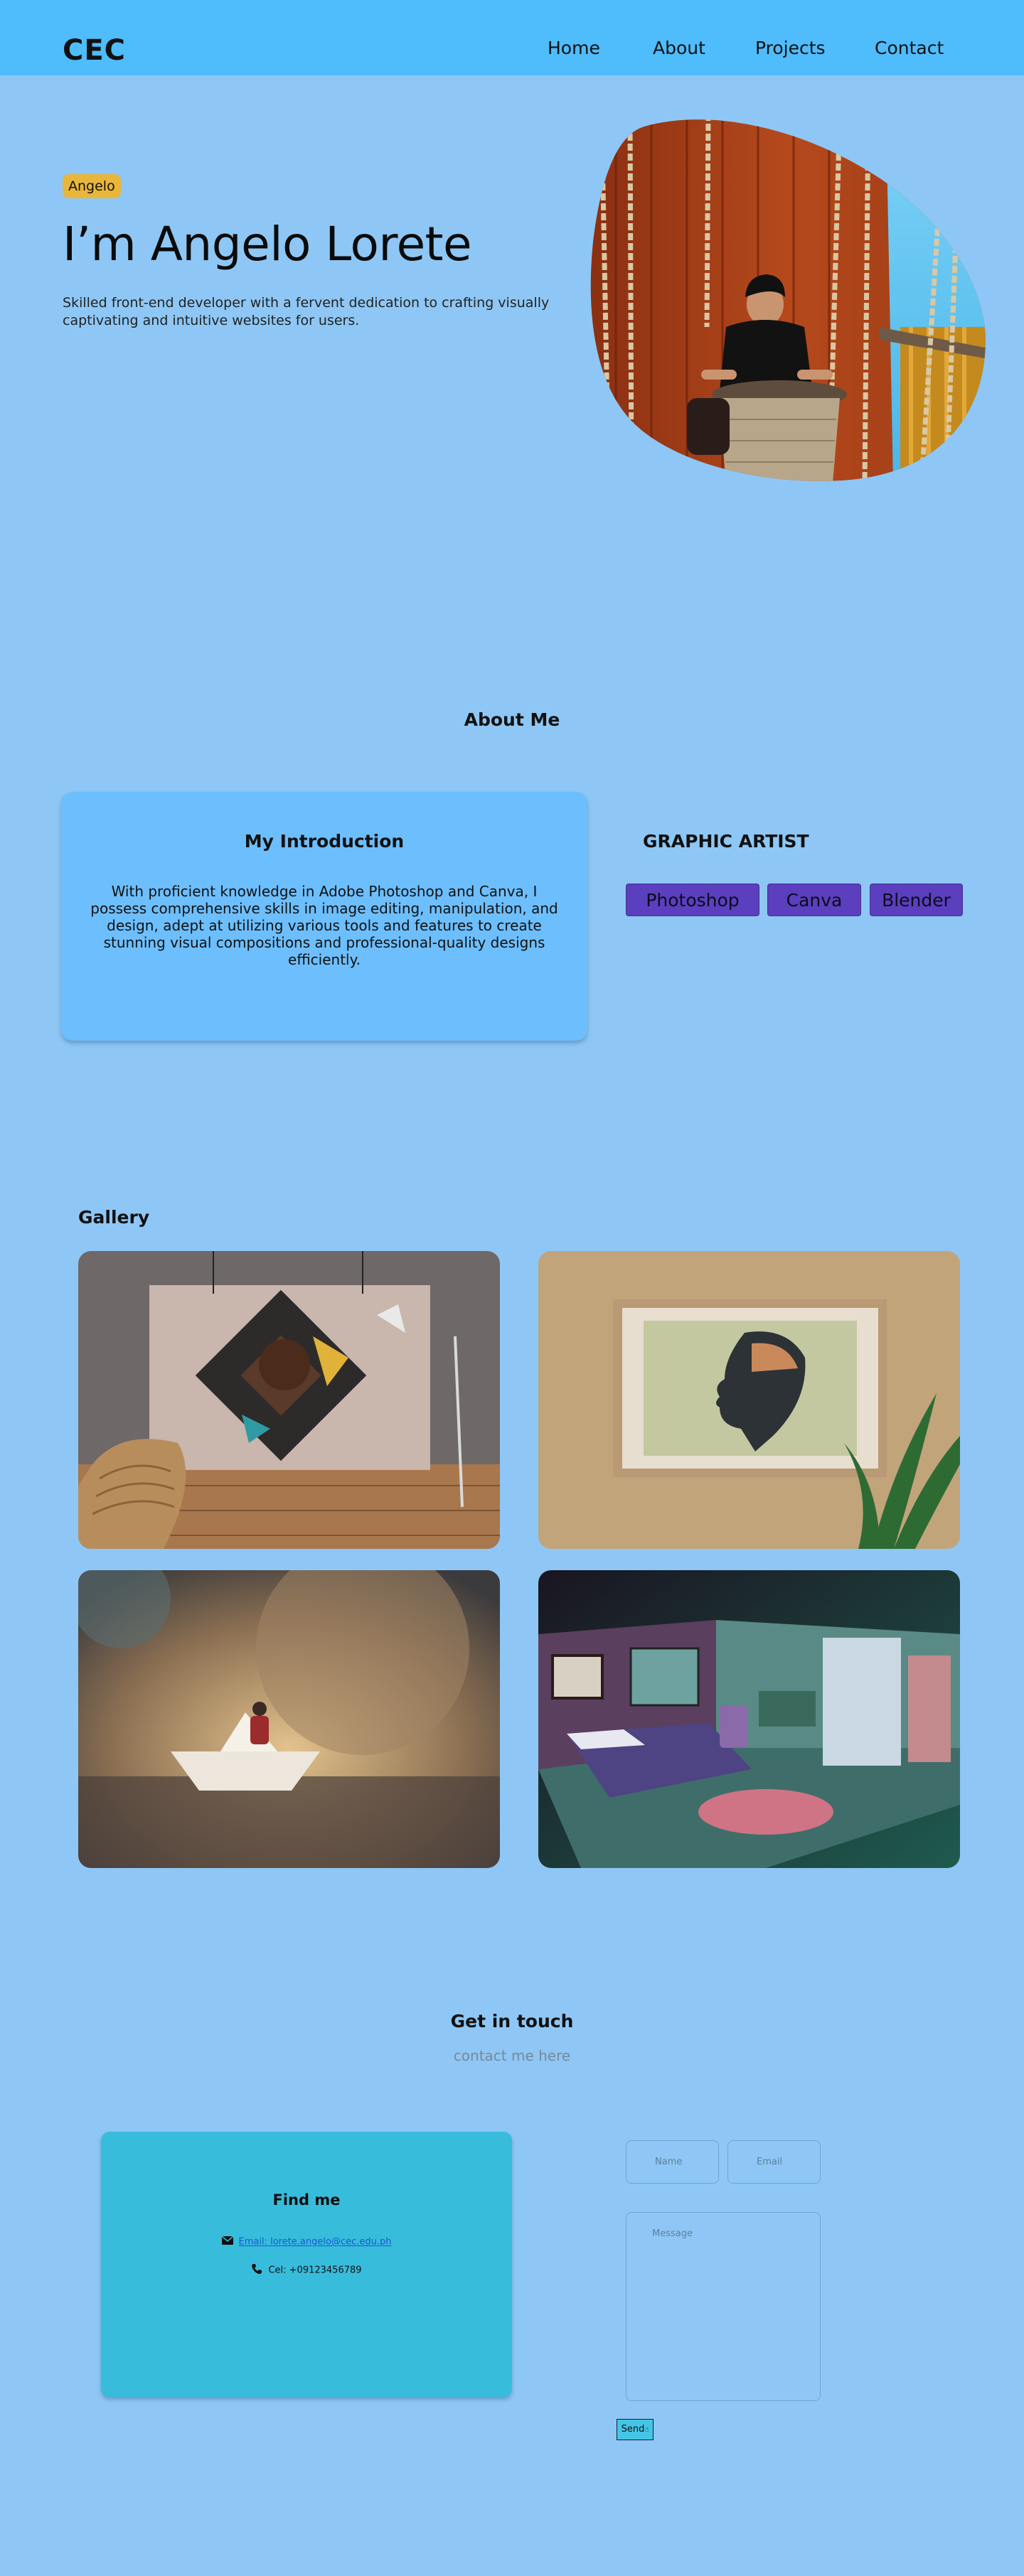 The height and width of the screenshot is (2576, 1024). I want to click on contact-subtitle: contact me here, so click(512, 2055).